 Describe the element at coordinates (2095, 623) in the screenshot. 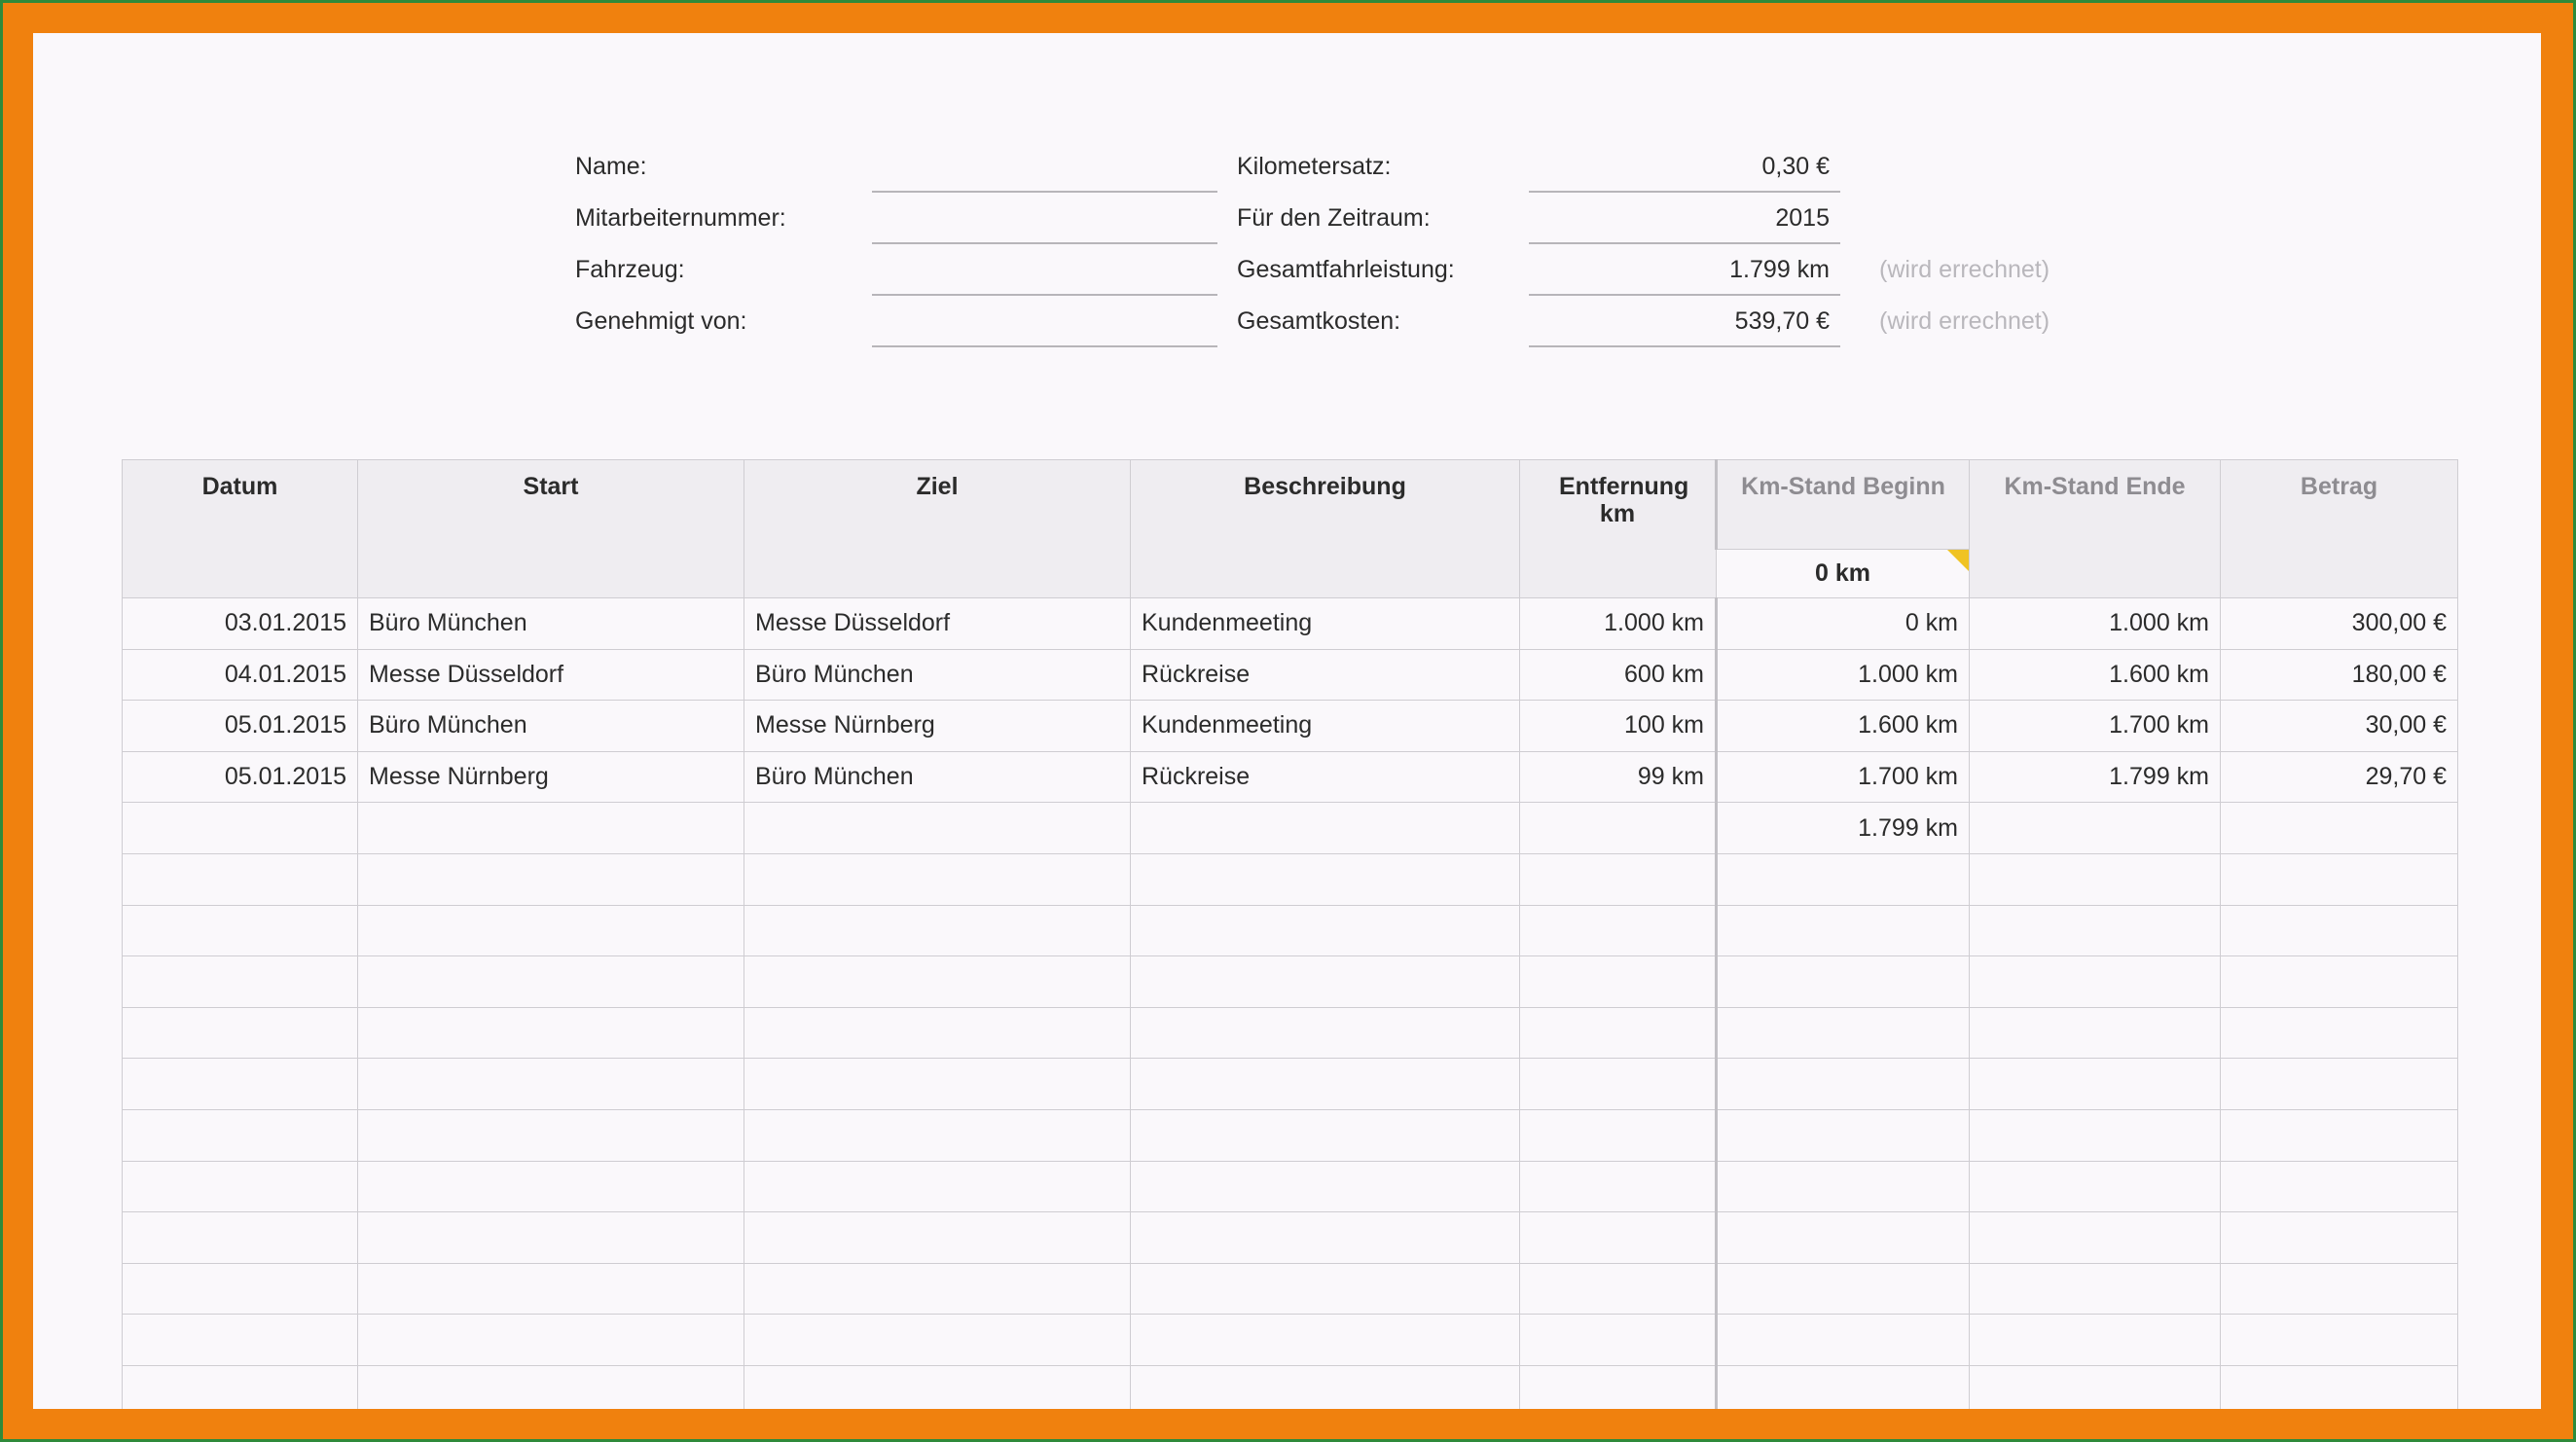

I see `cell-km-ende: 1.000 km` at that location.